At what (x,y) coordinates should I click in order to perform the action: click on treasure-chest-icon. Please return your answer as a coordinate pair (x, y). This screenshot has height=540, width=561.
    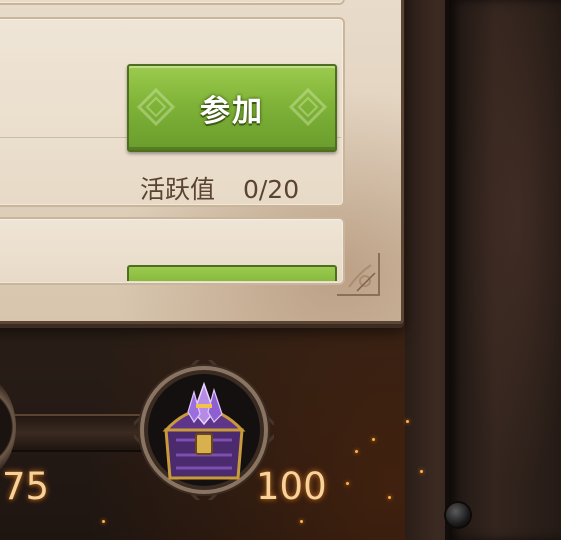
    Looking at the image, I should click on (204, 430).